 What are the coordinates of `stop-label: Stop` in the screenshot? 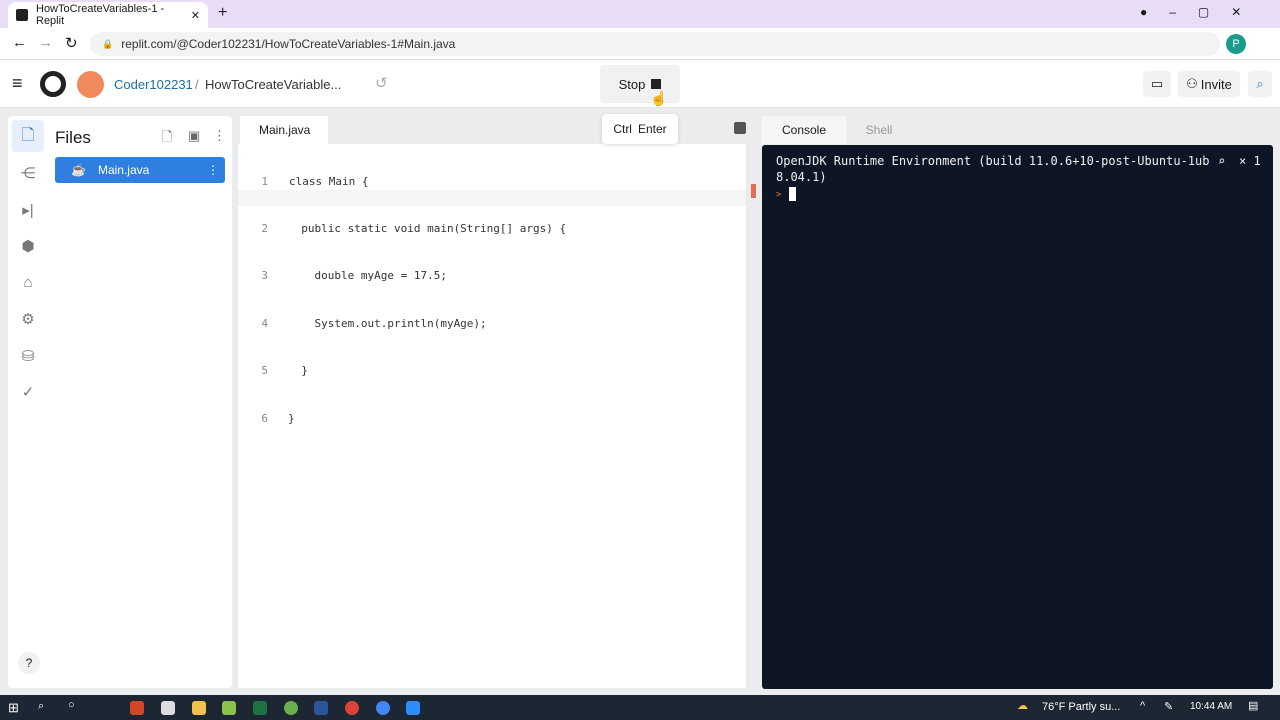 It's located at (632, 84).